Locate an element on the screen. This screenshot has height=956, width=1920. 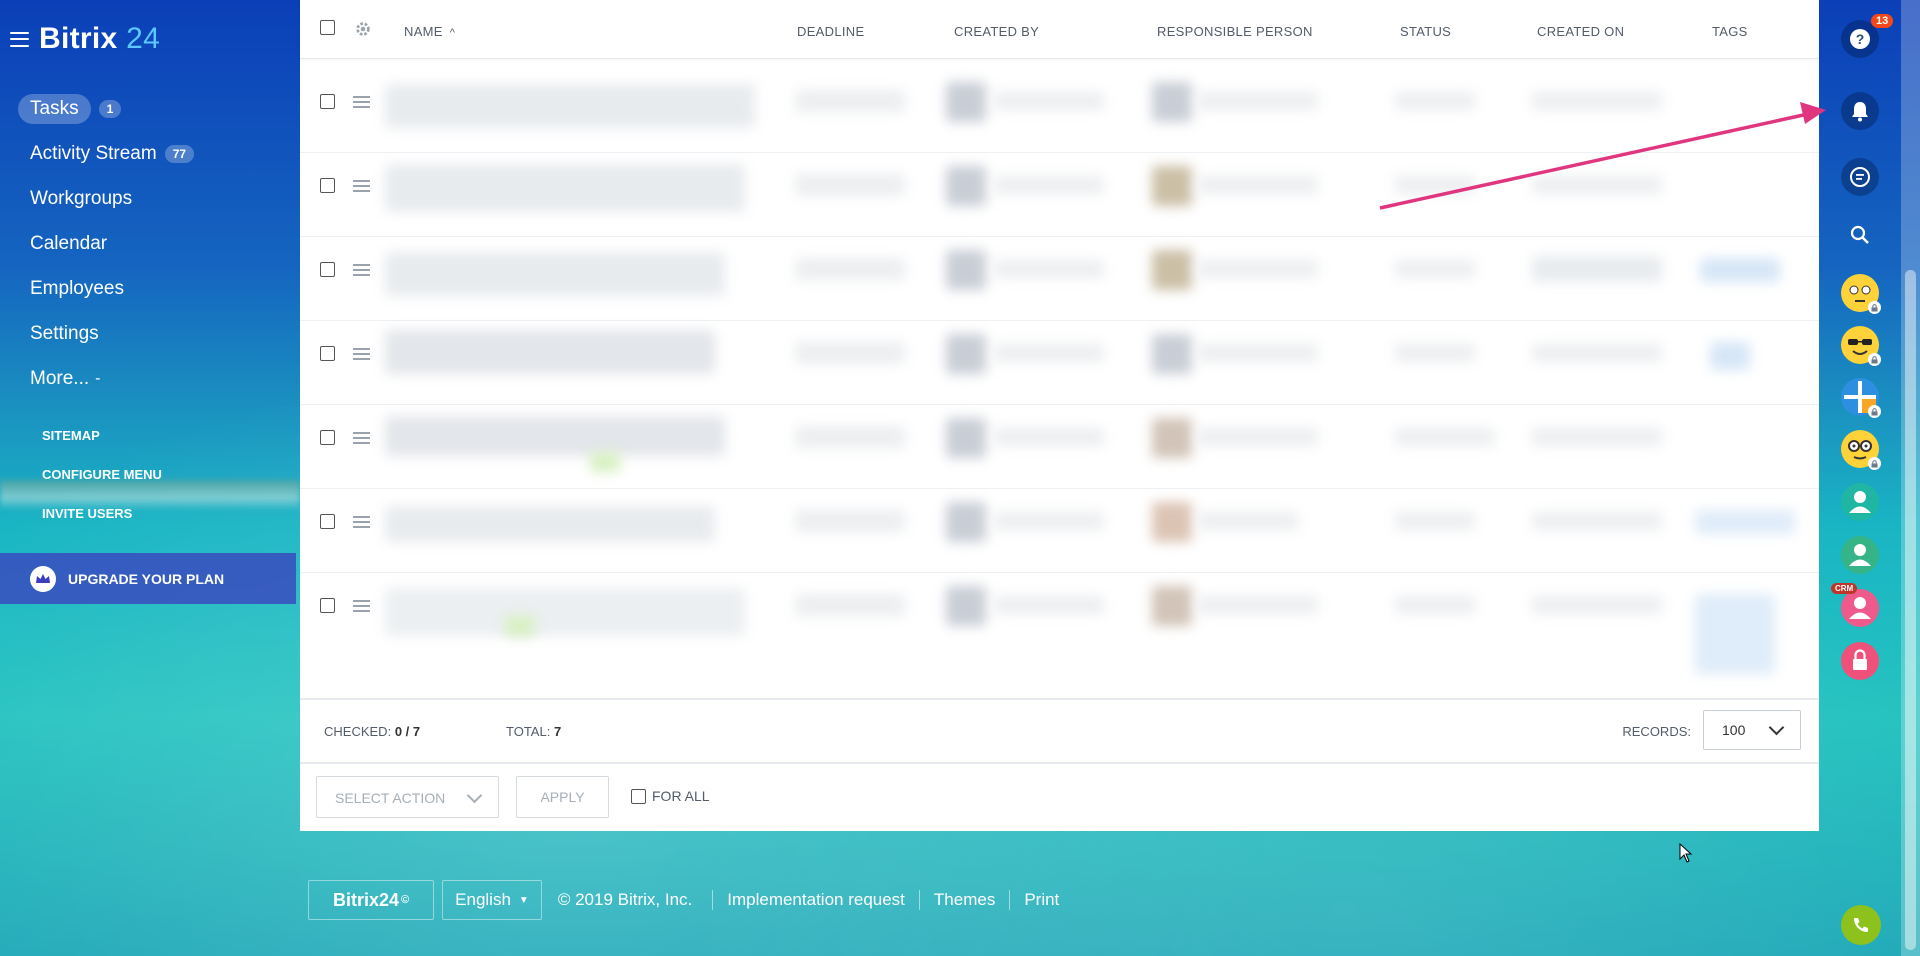
implementation-request-link: Implementation request is located at coordinates (815, 900).